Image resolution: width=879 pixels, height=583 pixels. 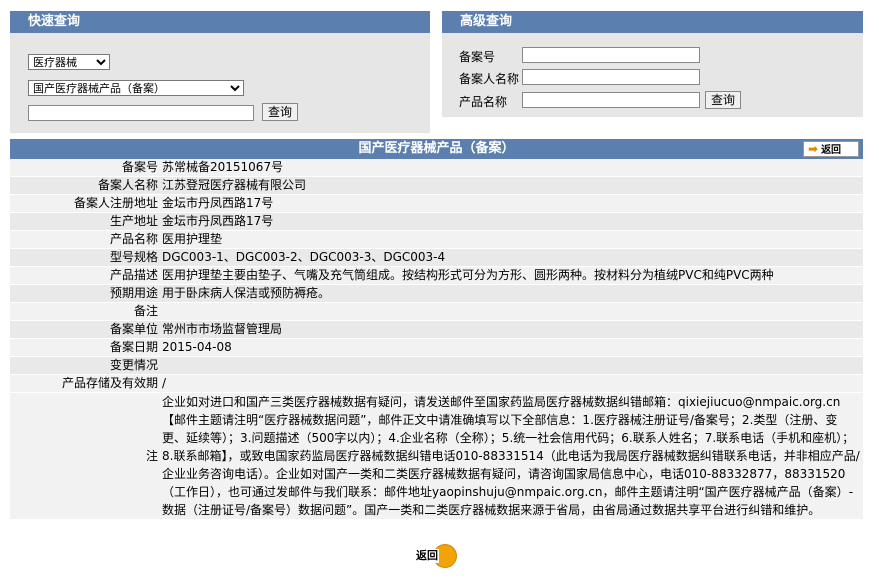 What do you see at coordinates (85, 456) in the screenshot?
I see `note-key: 注` at bounding box center [85, 456].